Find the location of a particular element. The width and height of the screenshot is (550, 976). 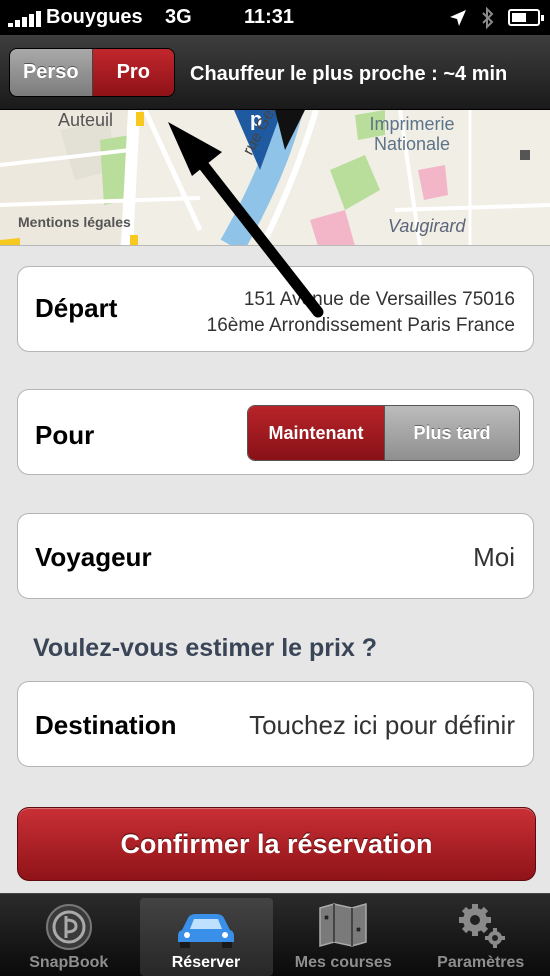

tab-bar: SnapBook Réserver Mes courses Paramètres is located at coordinates (275, 934).